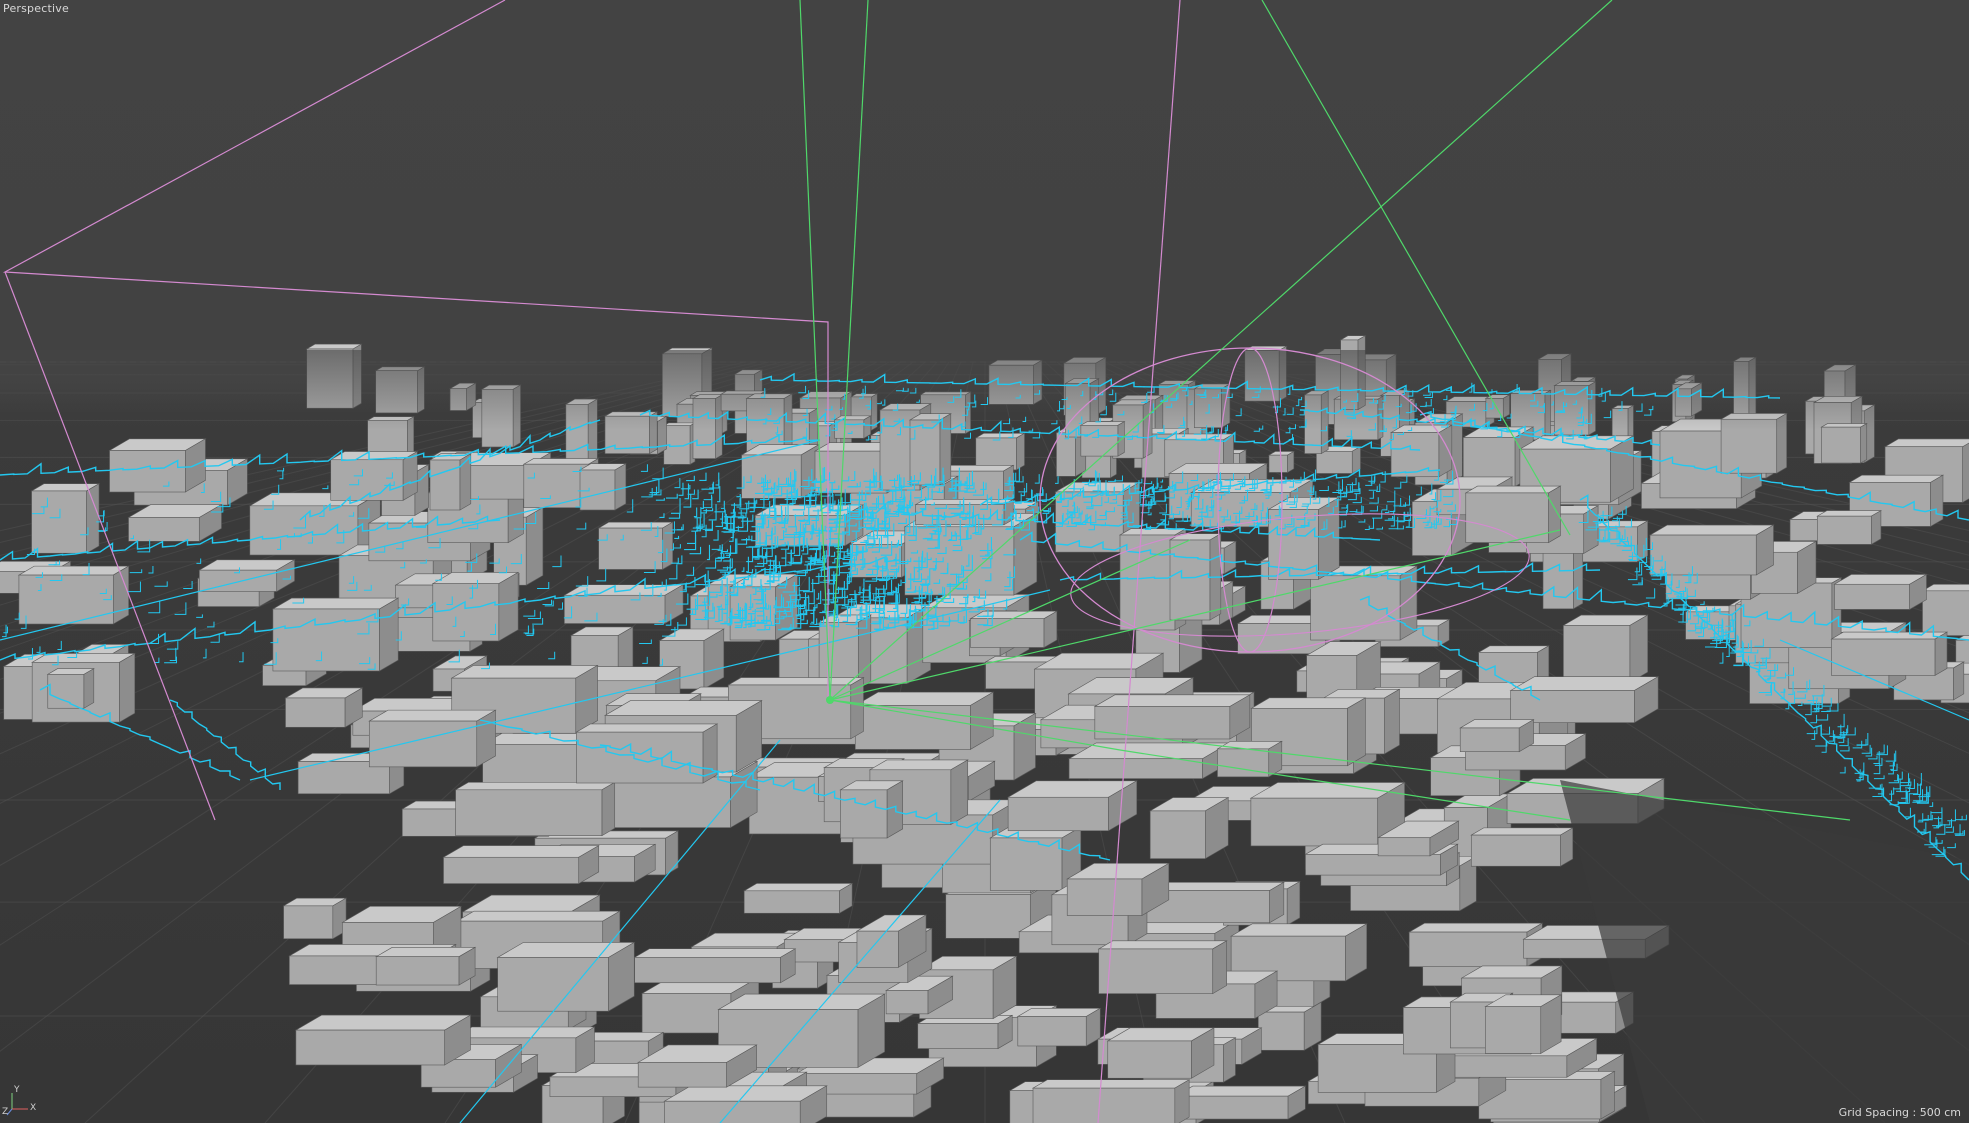  What do you see at coordinates (33, 1108) in the screenshot?
I see `axis-x-label: X` at bounding box center [33, 1108].